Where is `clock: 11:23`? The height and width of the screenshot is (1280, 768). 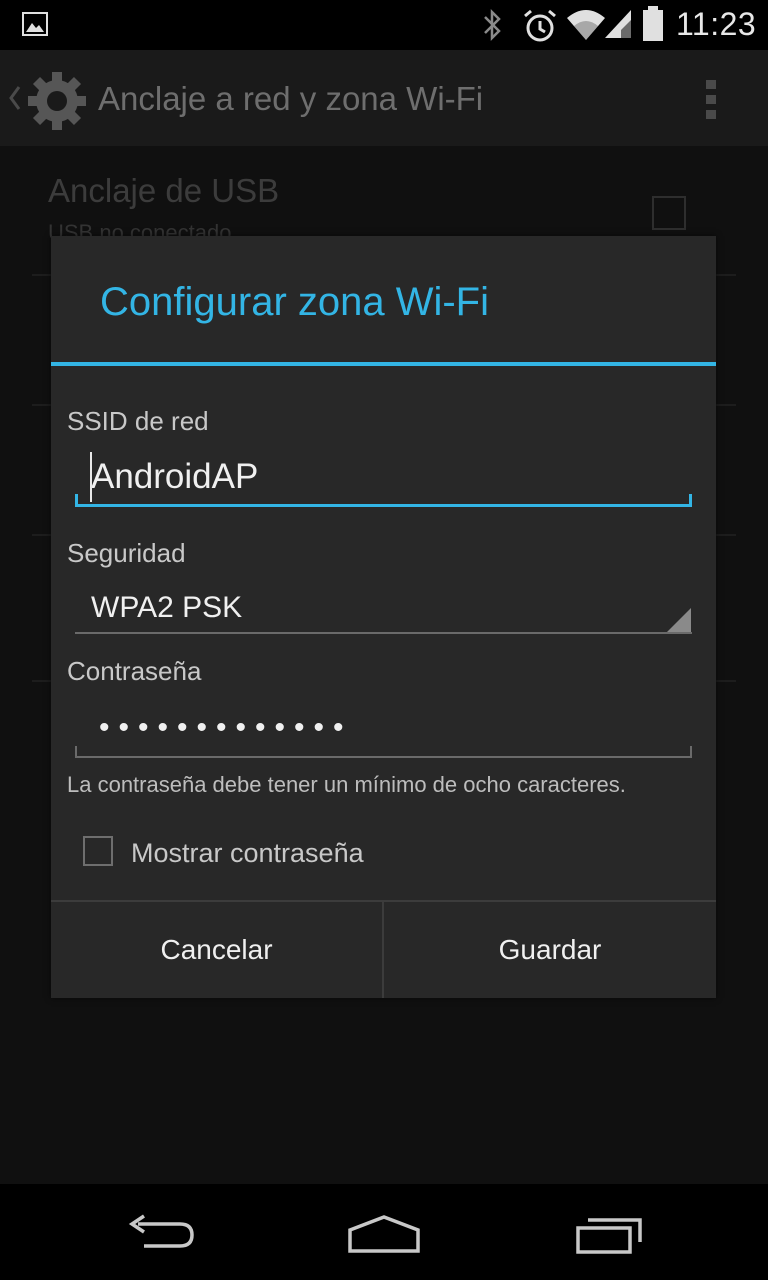
clock: 11:23 is located at coordinates (716, 24).